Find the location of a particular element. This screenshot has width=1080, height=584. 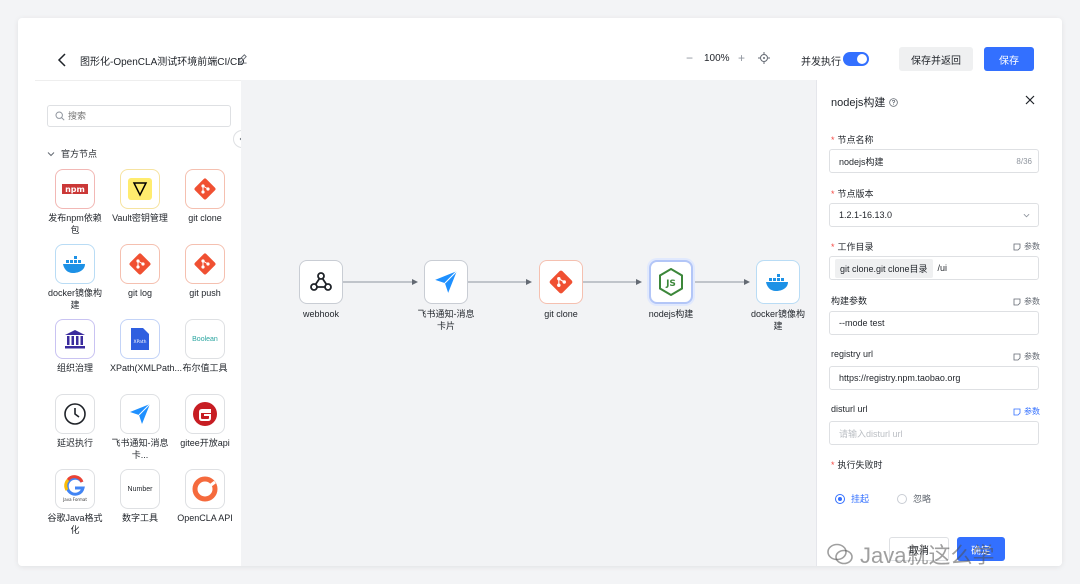

workdir-param-link: 参数 is located at coordinates (1026, 246).